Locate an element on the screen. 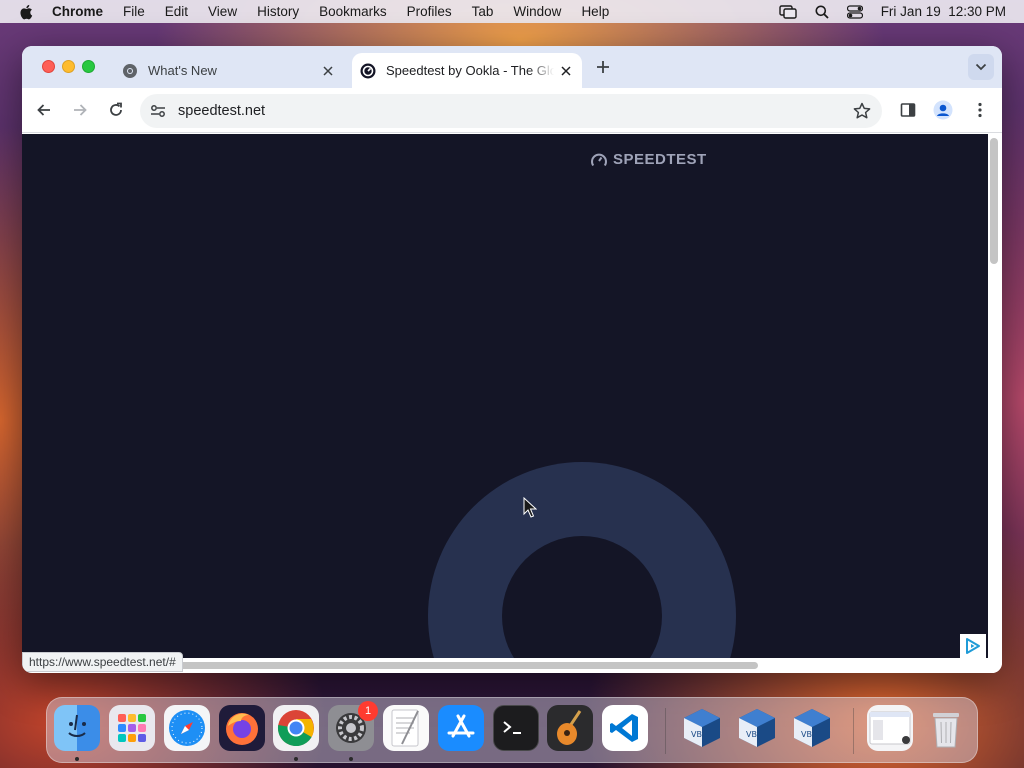 The height and width of the screenshot is (768, 1024). side-panel-icon is located at coordinates (908, 110).